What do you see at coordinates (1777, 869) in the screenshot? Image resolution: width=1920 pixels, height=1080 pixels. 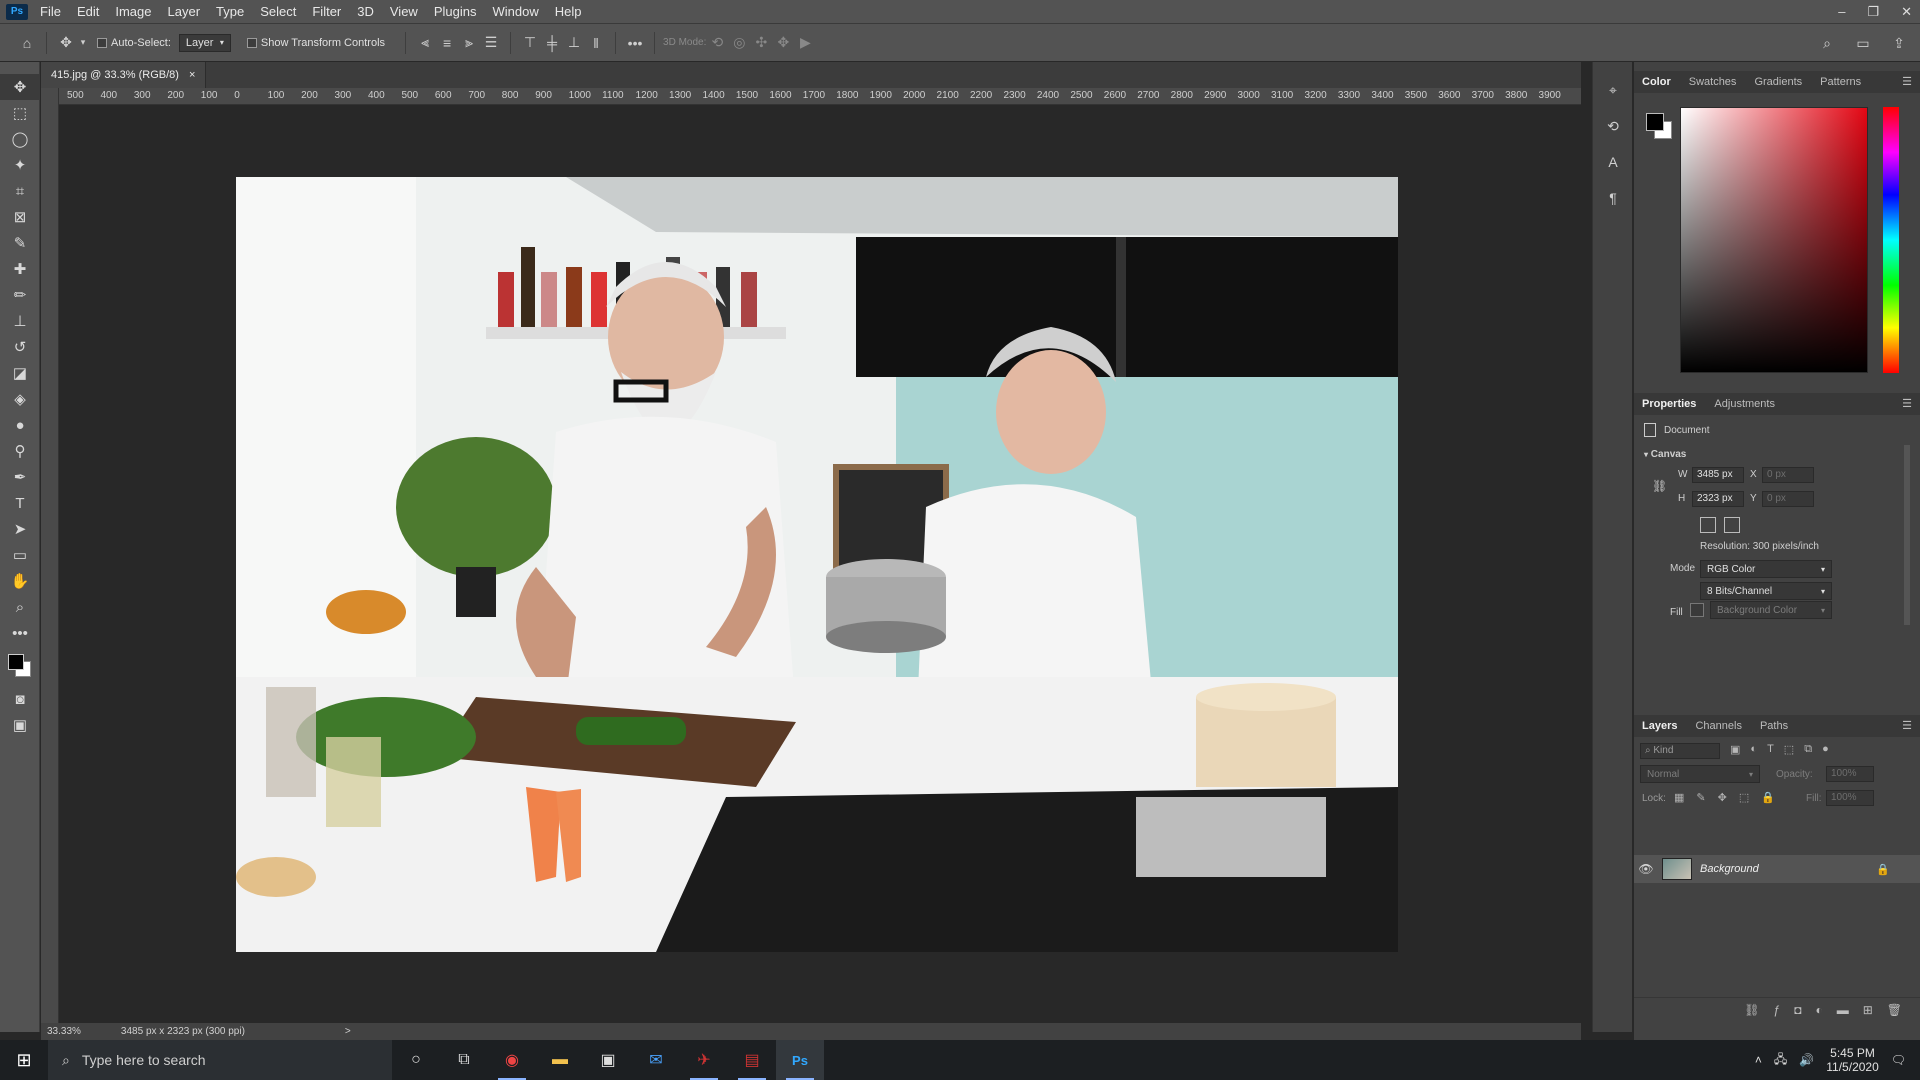 I see `layer-row-background: 👁 Background 🔒` at bounding box center [1777, 869].